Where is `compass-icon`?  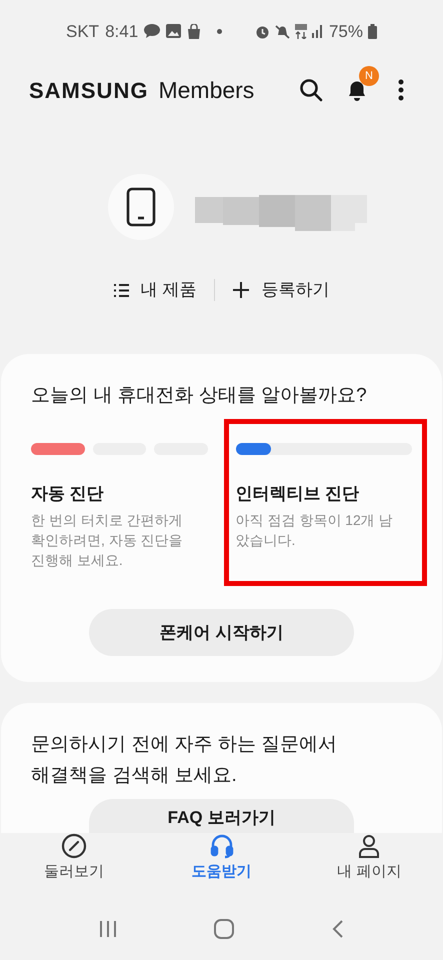
compass-icon is located at coordinates (73, 846).